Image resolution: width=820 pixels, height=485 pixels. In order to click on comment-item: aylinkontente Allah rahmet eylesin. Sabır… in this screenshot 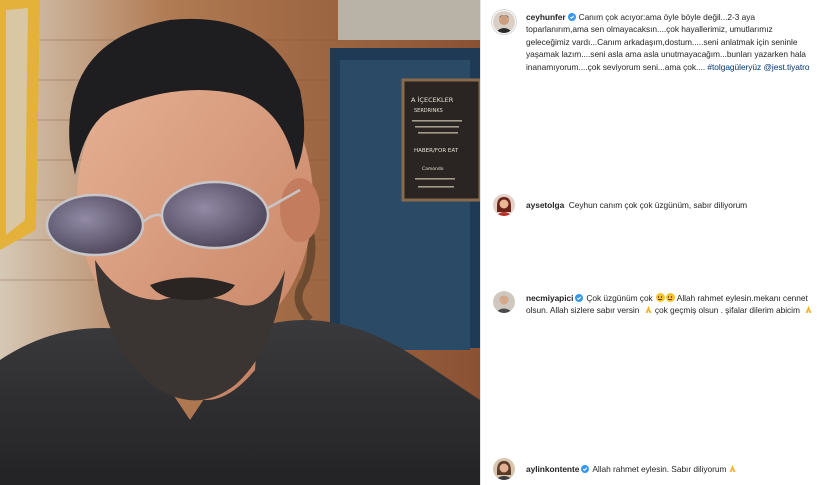, I will do `click(654, 469)`.